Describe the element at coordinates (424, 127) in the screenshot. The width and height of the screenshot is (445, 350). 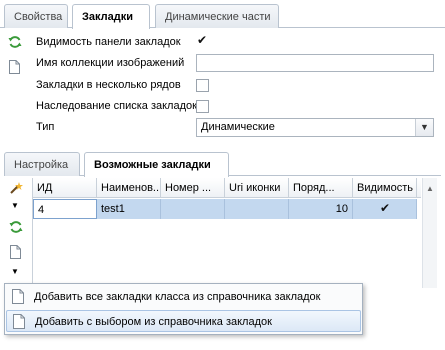
I see `chevron-down-icon: ▼` at that location.